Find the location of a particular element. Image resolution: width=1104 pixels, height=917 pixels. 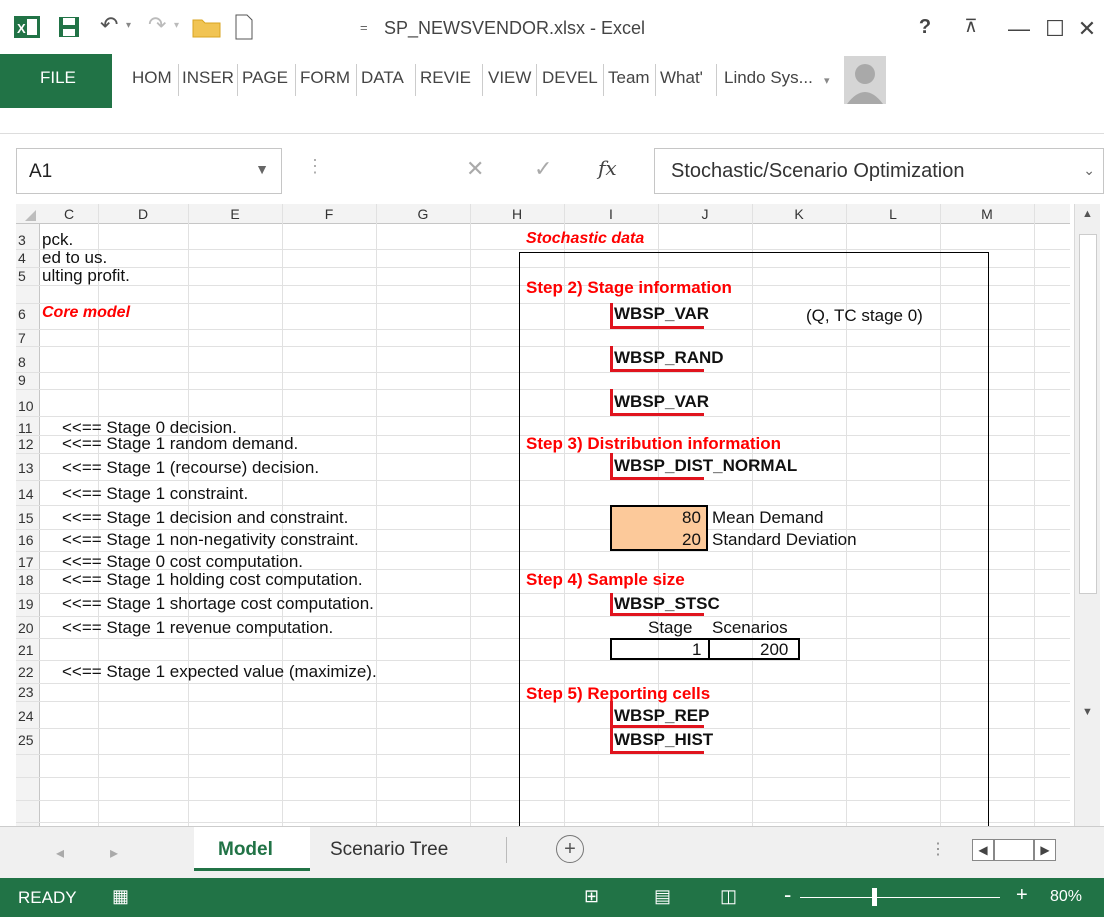

new-file-icon is located at coordinates (244, 27).